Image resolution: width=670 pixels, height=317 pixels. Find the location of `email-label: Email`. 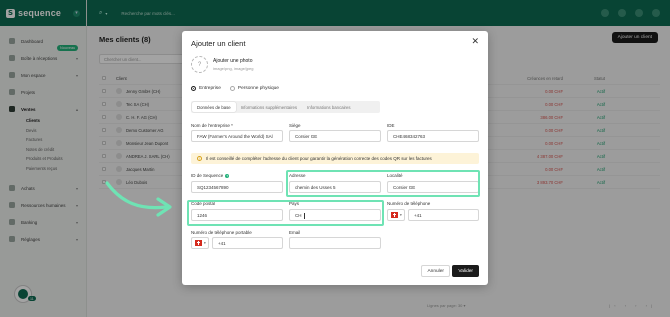

email-label: Email is located at coordinates (295, 232).